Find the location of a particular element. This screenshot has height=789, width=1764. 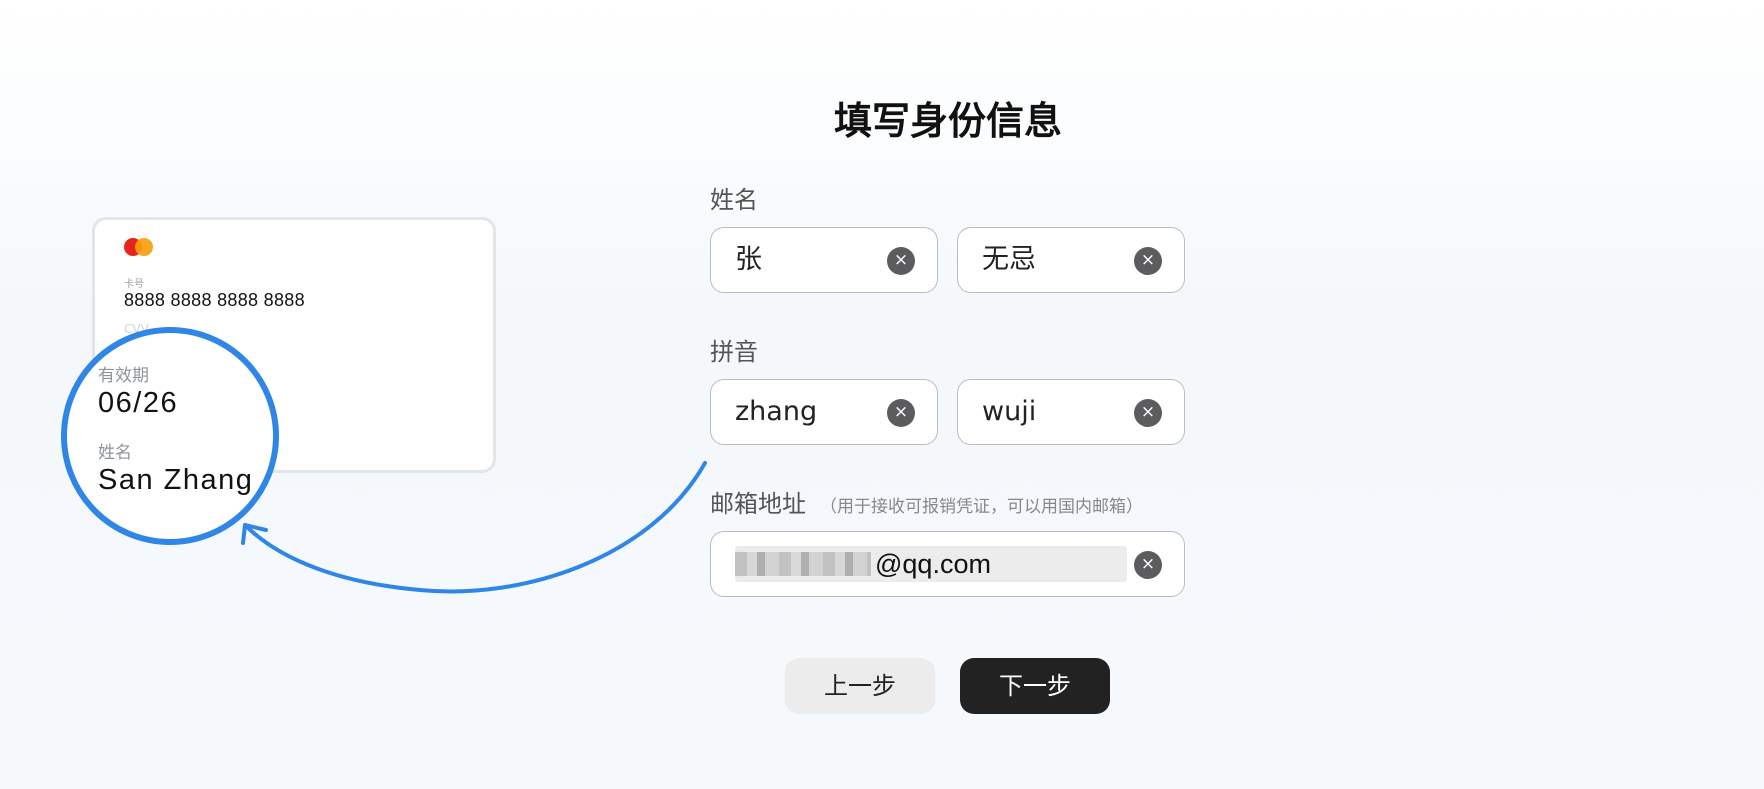

email-value: @qq.com is located at coordinates (931, 564).